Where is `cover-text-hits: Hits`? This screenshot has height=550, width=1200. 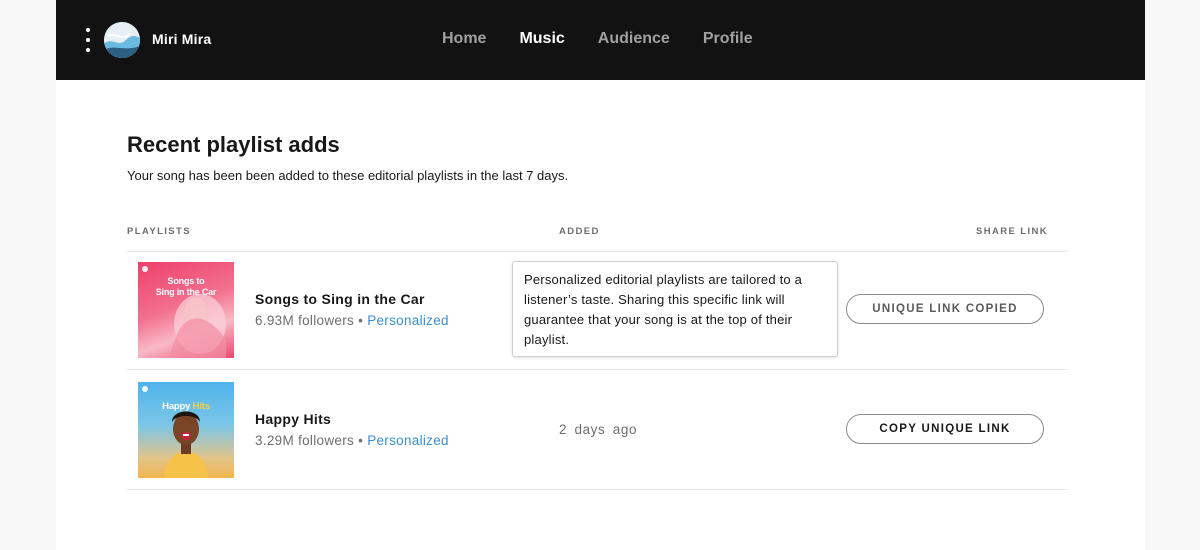 cover-text-hits: Hits is located at coordinates (201, 406).